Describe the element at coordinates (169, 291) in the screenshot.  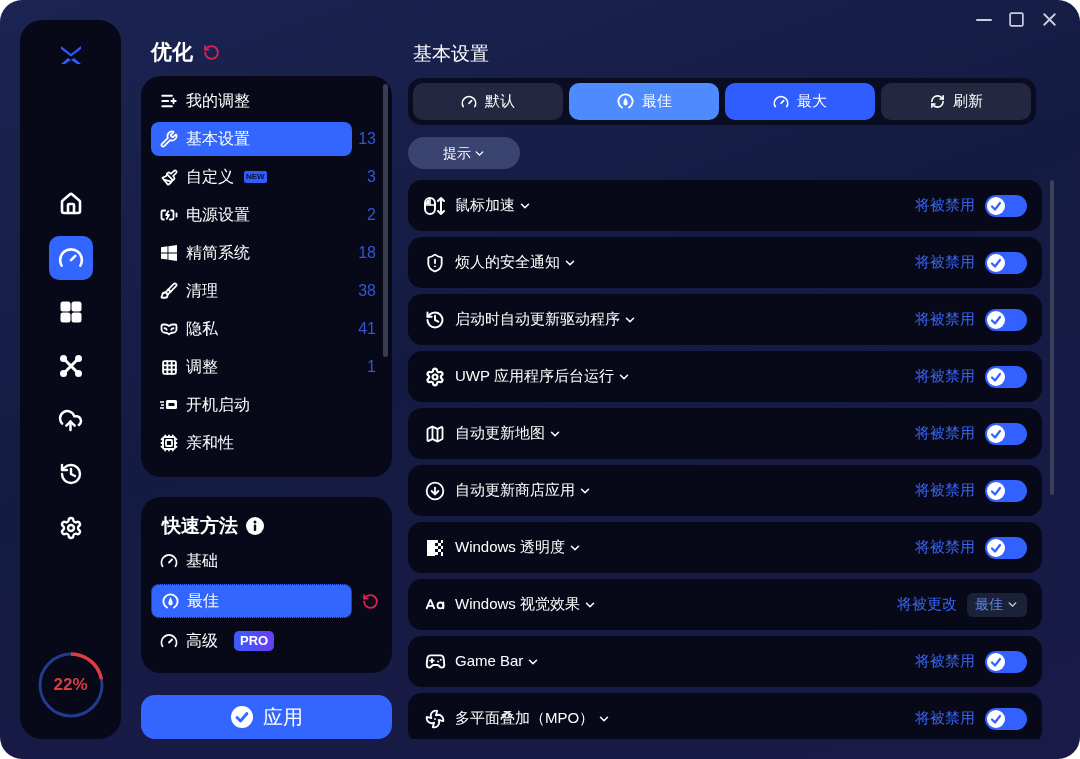
I see `brush-icon` at that location.